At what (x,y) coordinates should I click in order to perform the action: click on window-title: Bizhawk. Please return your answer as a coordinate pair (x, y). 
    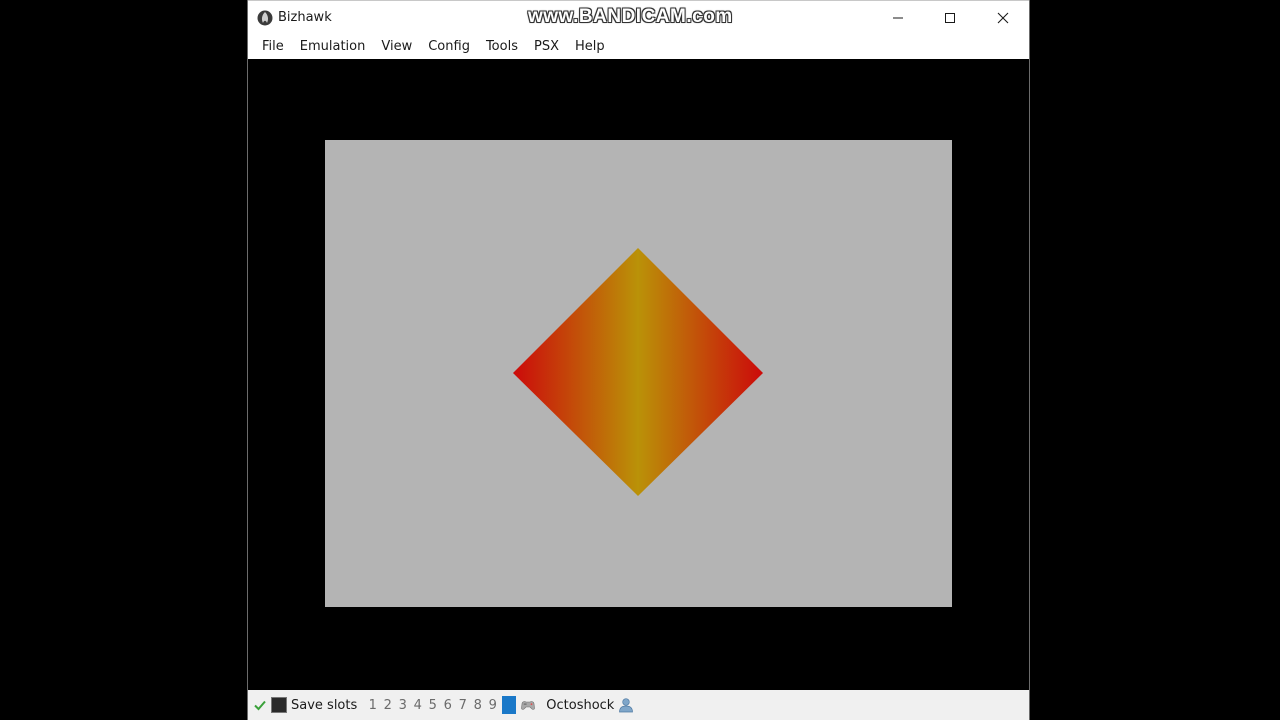
    Looking at the image, I should click on (305, 17).